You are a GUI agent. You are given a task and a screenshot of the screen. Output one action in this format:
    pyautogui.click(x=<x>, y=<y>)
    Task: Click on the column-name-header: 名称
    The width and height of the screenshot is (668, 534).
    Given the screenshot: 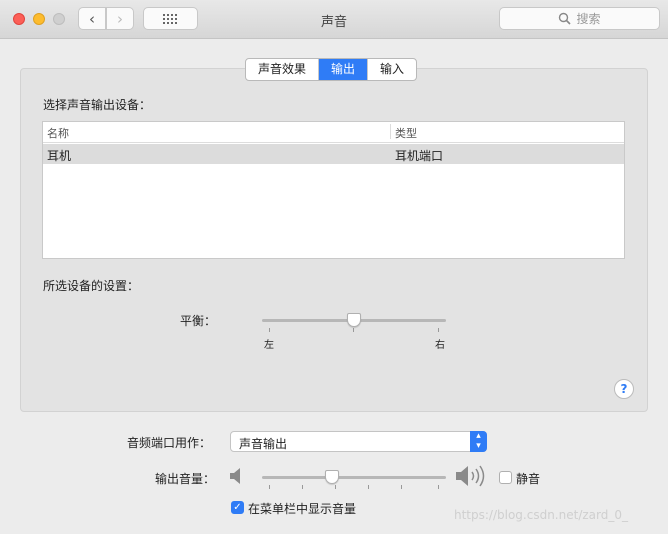 What is the action you would take?
    pyautogui.click(x=58, y=133)
    